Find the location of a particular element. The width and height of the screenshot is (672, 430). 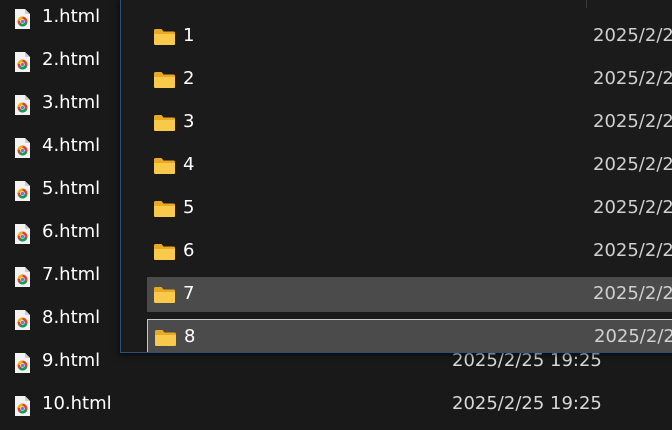

folder-row: 5 2025/2/2 is located at coordinates (409, 208).